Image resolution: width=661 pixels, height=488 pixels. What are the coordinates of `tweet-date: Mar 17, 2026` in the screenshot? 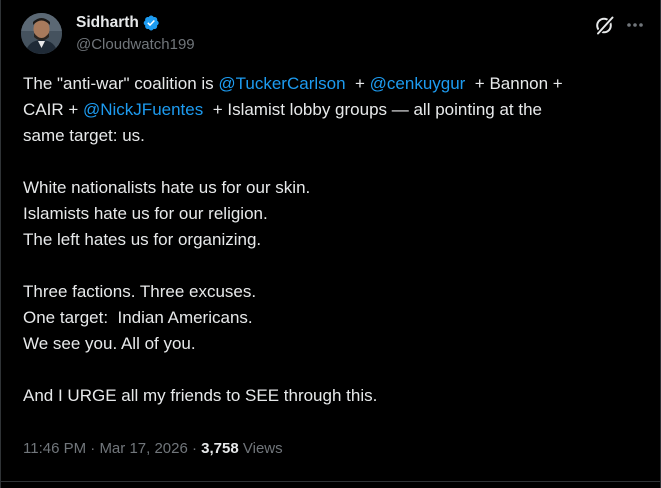 It's located at (143, 448).